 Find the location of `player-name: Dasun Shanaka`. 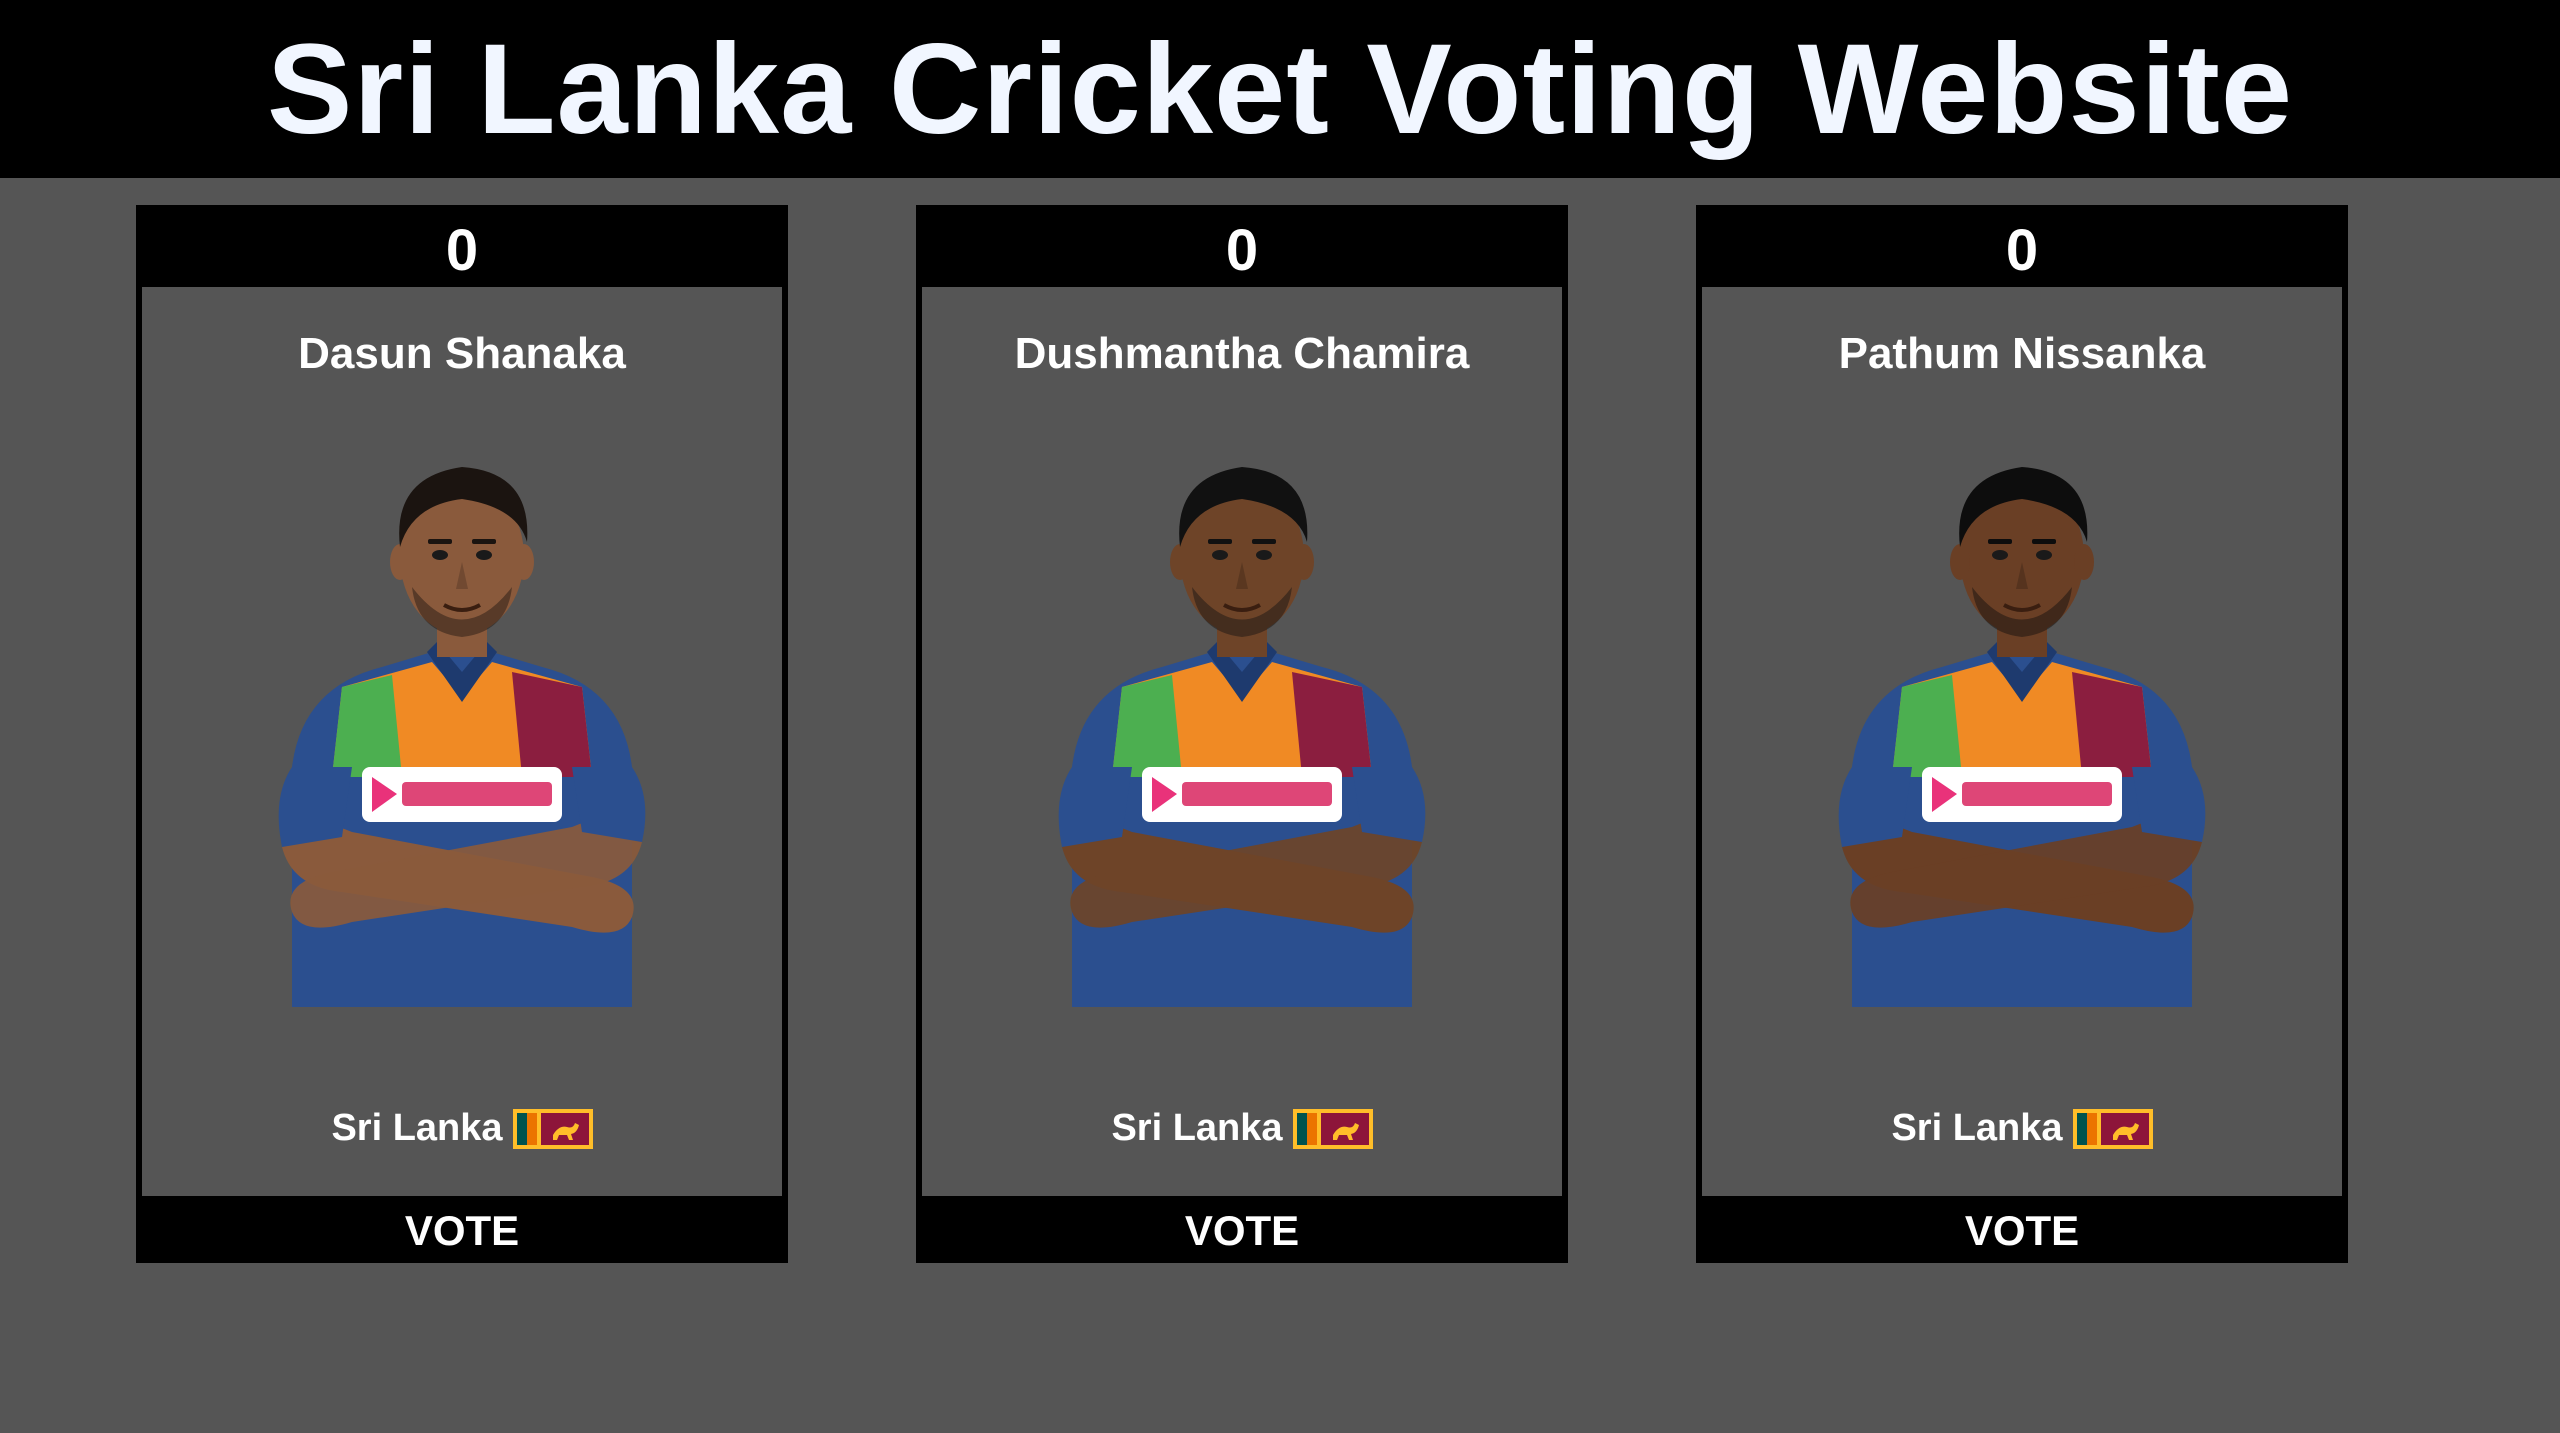

player-name: Dasun Shanaka is located at coordinates (462, 353).